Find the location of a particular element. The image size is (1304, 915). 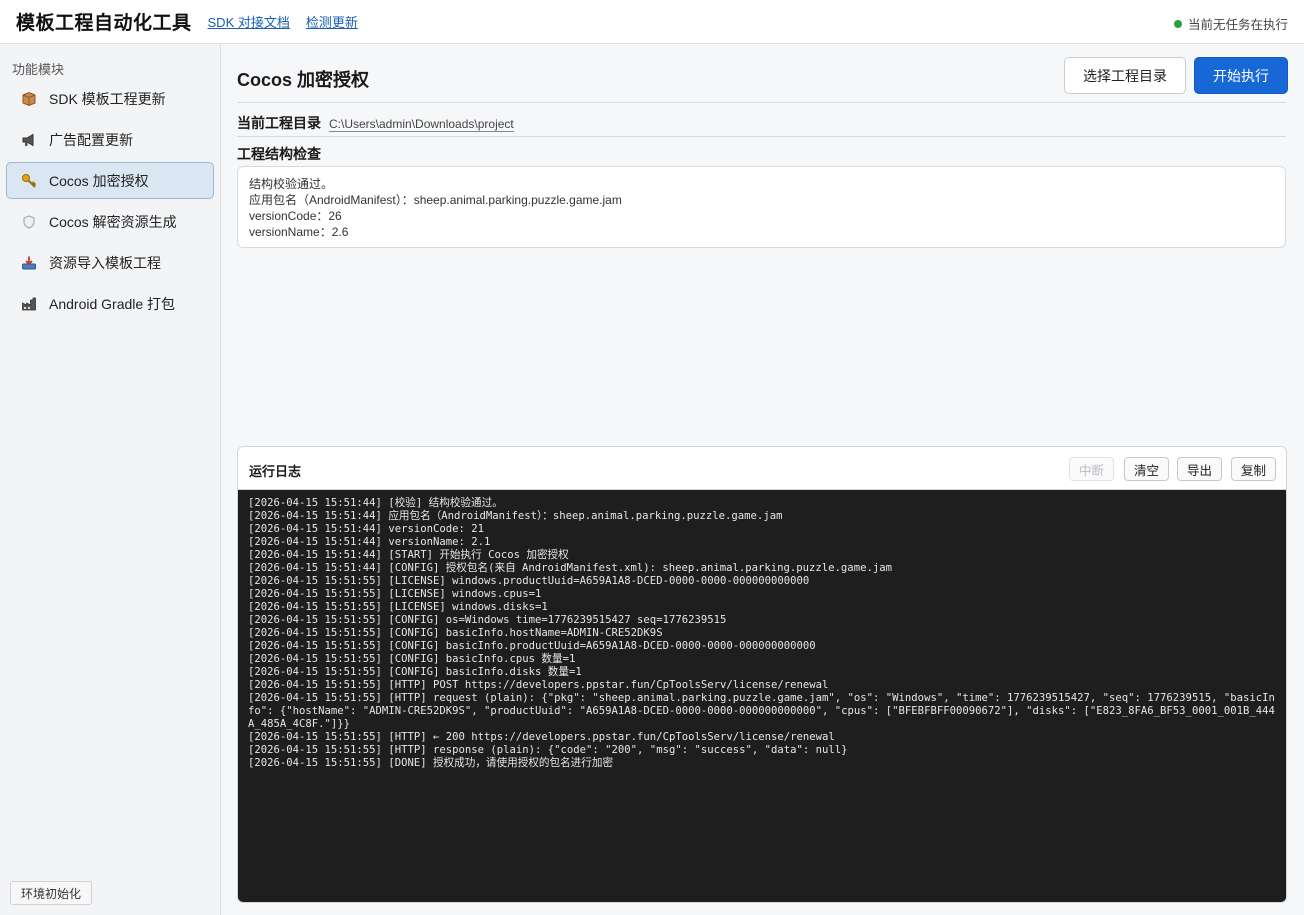

sidebar-item-label: Android Gradle 打包 is located at coordinates (112, 303).